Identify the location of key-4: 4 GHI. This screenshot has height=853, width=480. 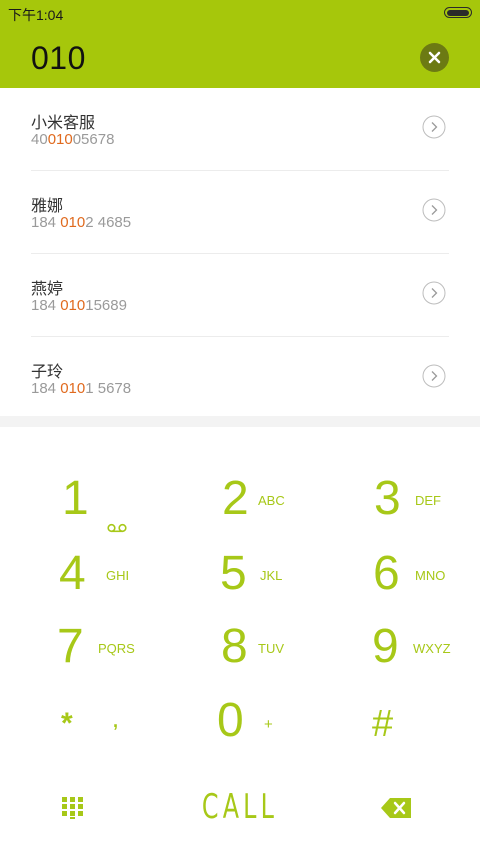
(80, 569).